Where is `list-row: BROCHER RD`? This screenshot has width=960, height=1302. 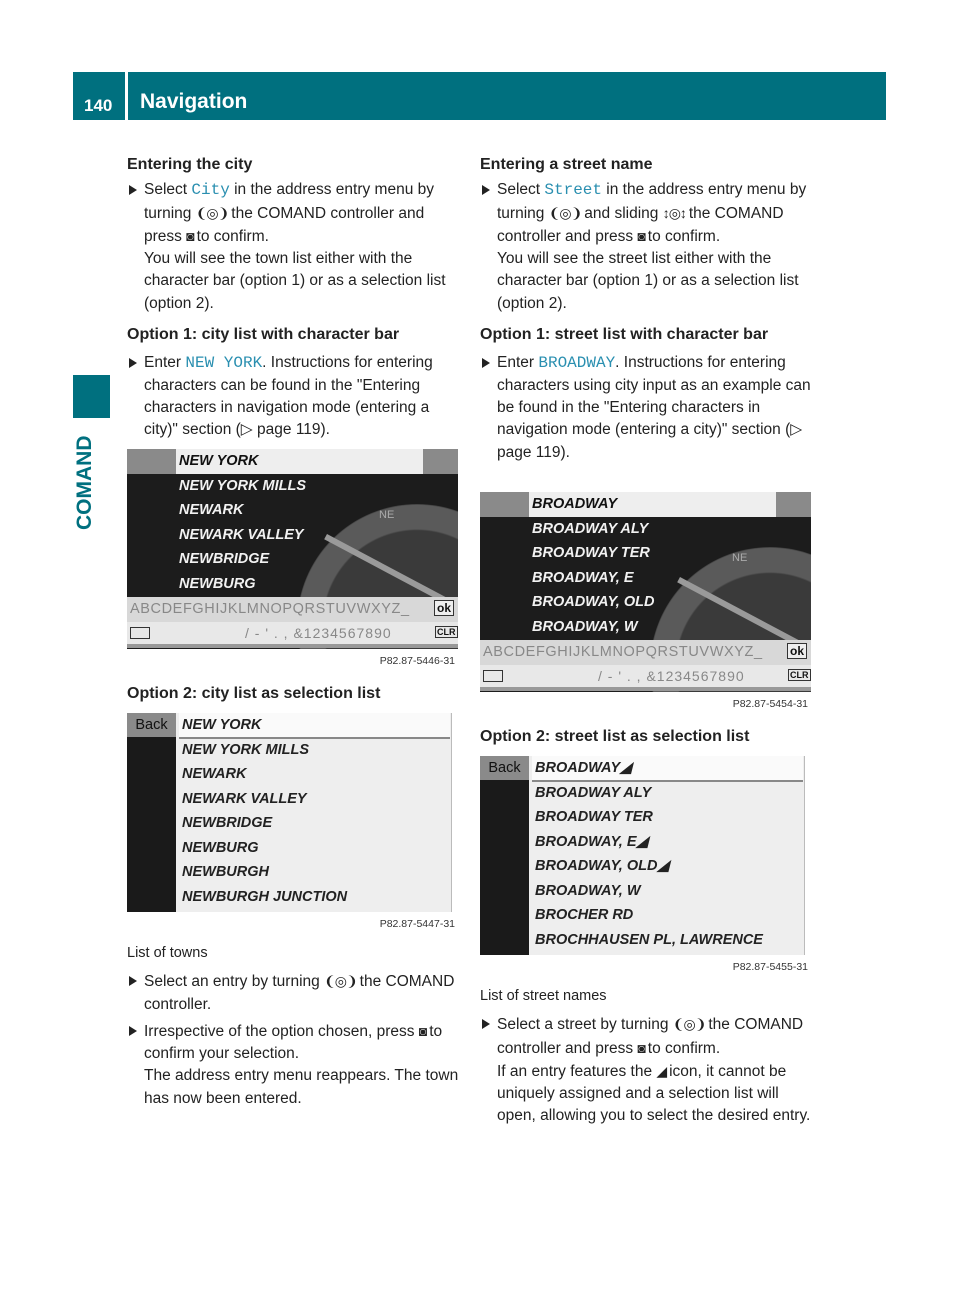
list-row: BROCHER RD is located at coordinates (667, 915).